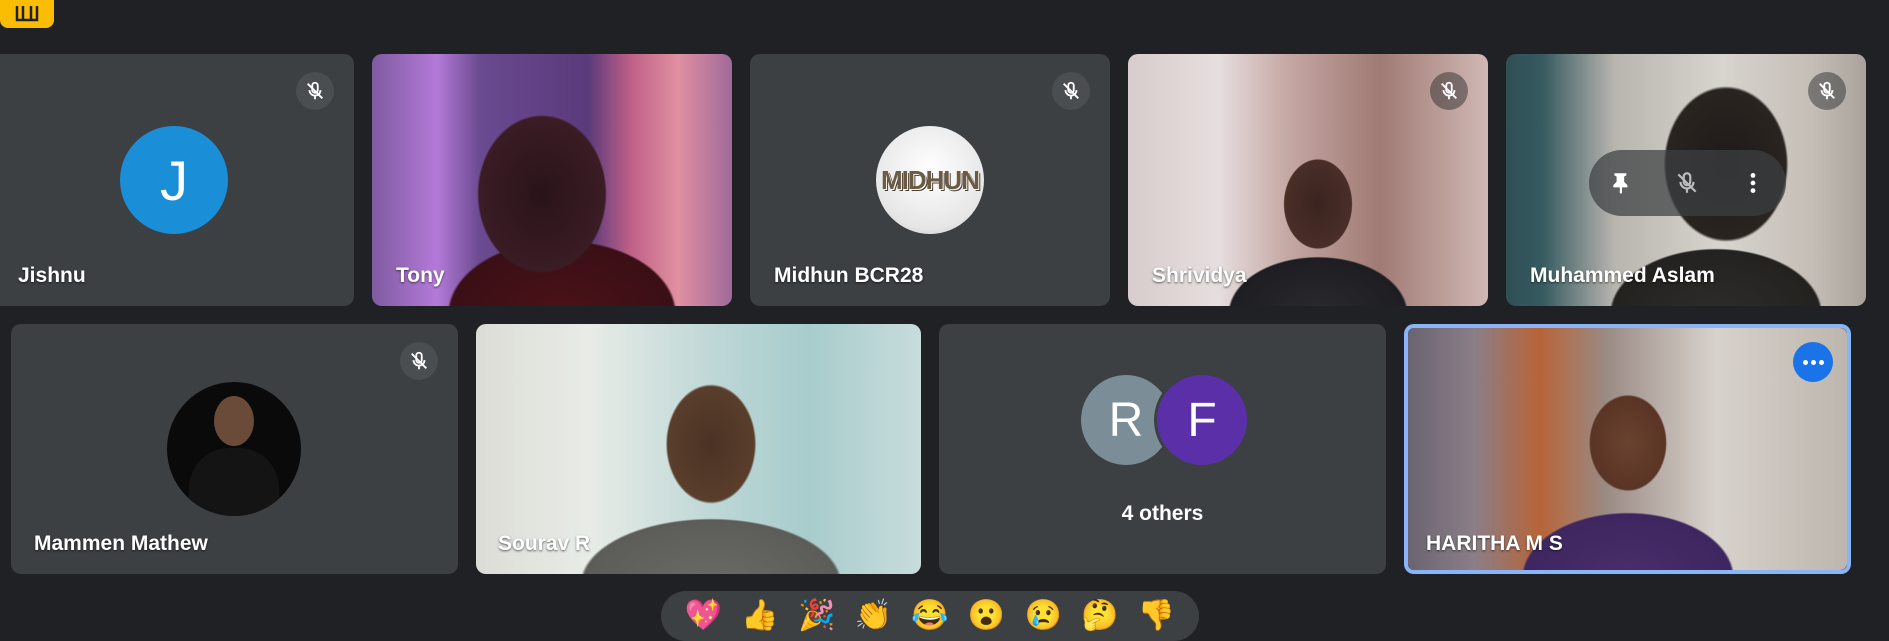 This screenshot has height=641, width=1889. Describe the element at coordinates (759, 616) in the screenshot. I see `reaction-thumbs-up: 👍` at that location.